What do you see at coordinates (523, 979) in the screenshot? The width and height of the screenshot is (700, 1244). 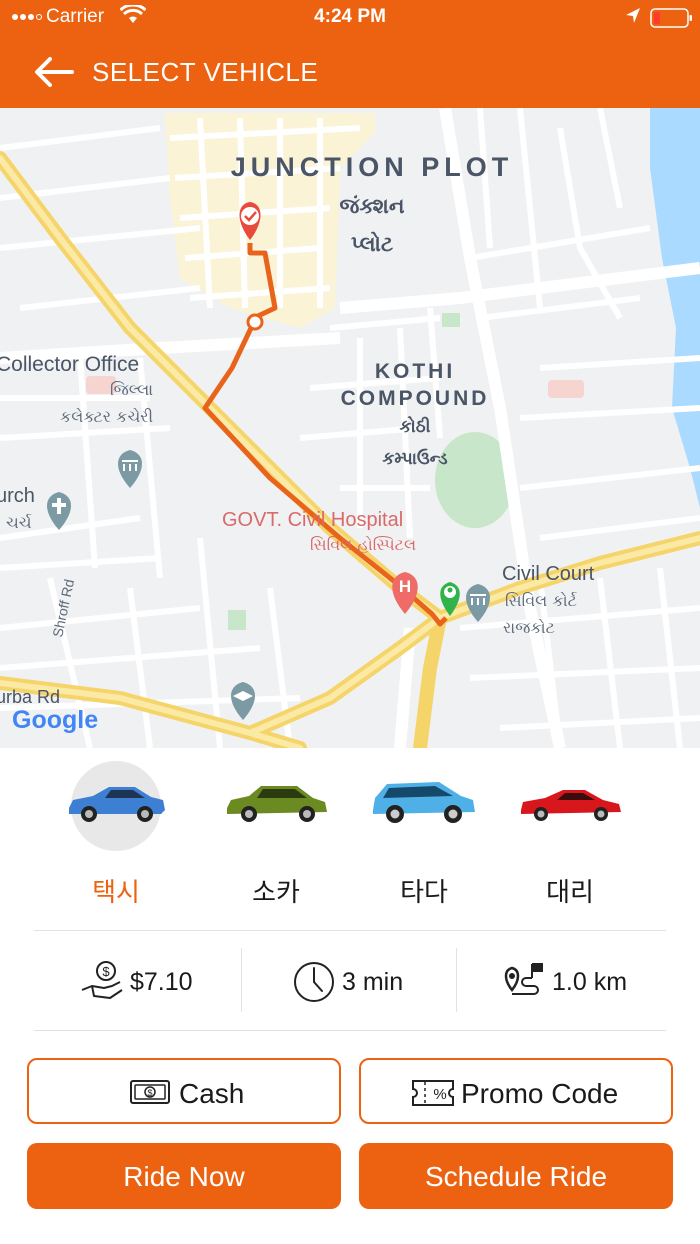 I see `route-distance-icon` at bounding box center [523, 979].